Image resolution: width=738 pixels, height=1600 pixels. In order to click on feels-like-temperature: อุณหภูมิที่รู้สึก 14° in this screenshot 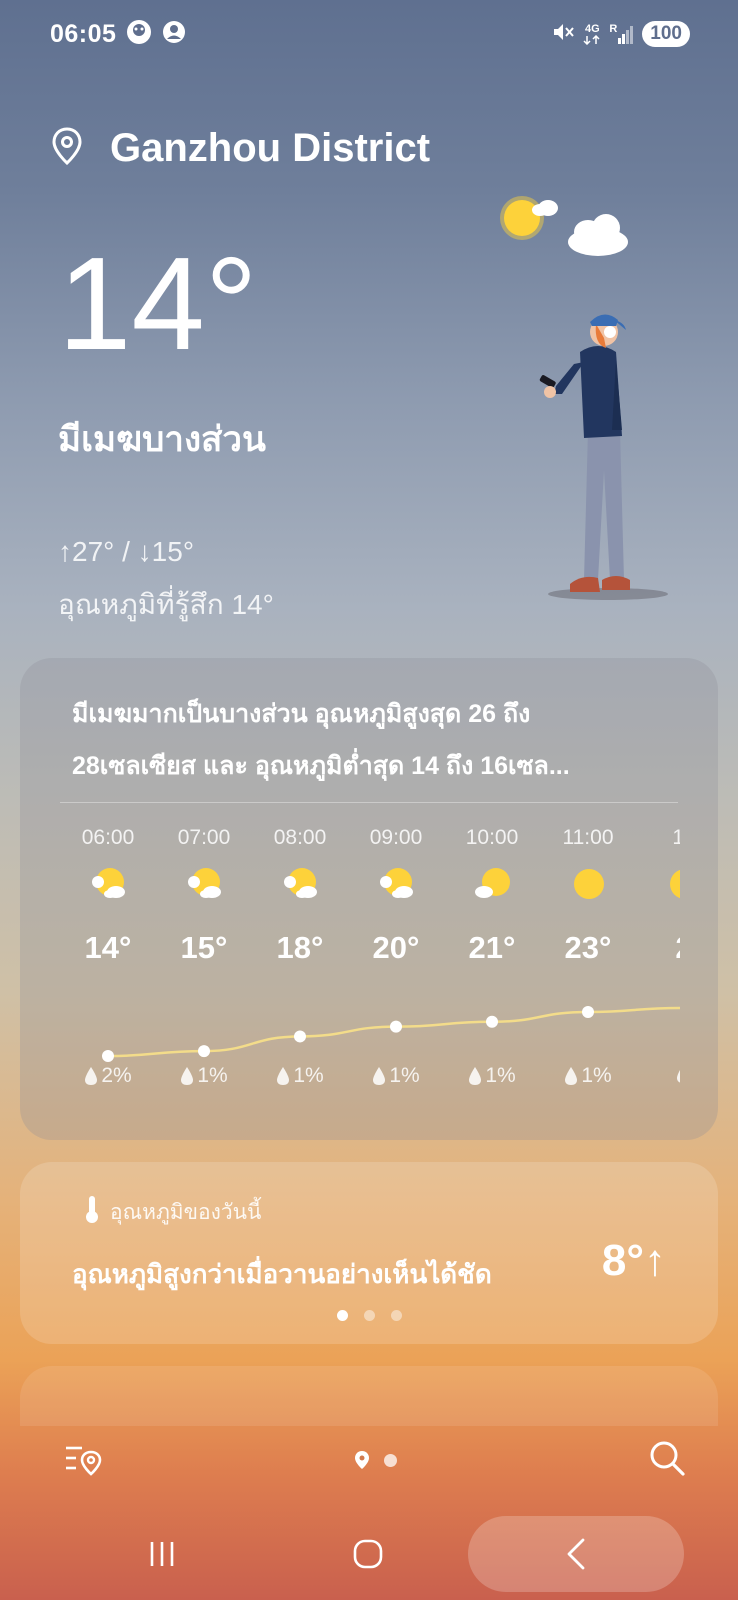, I will do `click(166, 604)`.